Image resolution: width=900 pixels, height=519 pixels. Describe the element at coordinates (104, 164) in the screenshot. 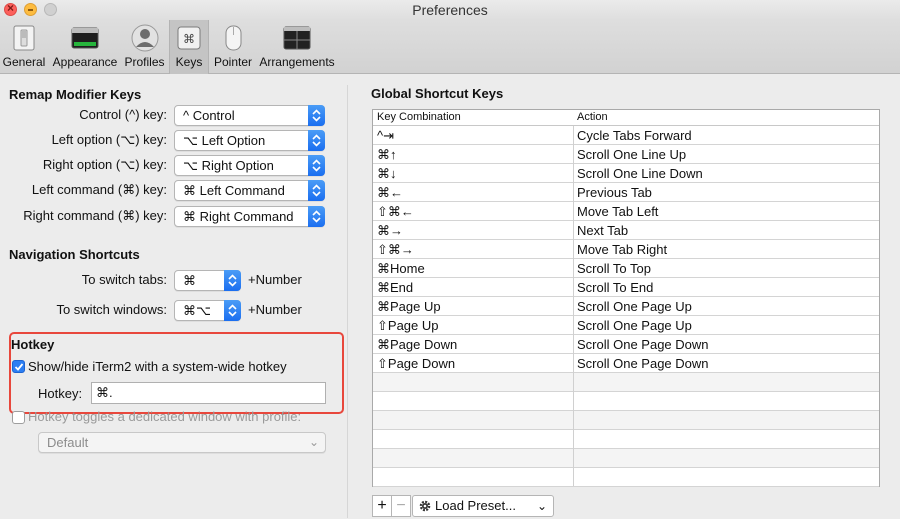

I see `right-option-label: Right option (⌥) key:` at that location.